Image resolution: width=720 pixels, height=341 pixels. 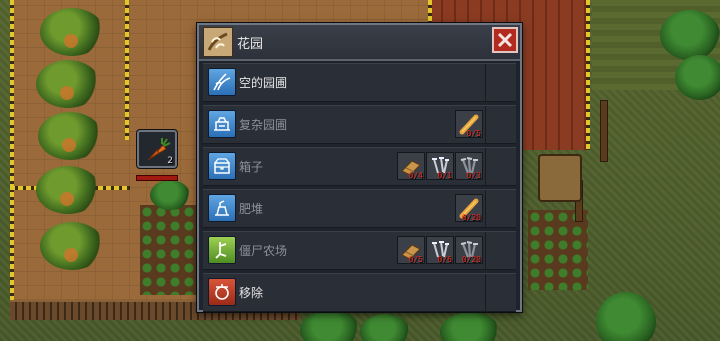 What do you see at coordinates (359, 250) in the screenshot?
I see `build-item-zombie-farm: 僵尸农场 0/5 0/6 0/20` at bounding box center [359, 250].